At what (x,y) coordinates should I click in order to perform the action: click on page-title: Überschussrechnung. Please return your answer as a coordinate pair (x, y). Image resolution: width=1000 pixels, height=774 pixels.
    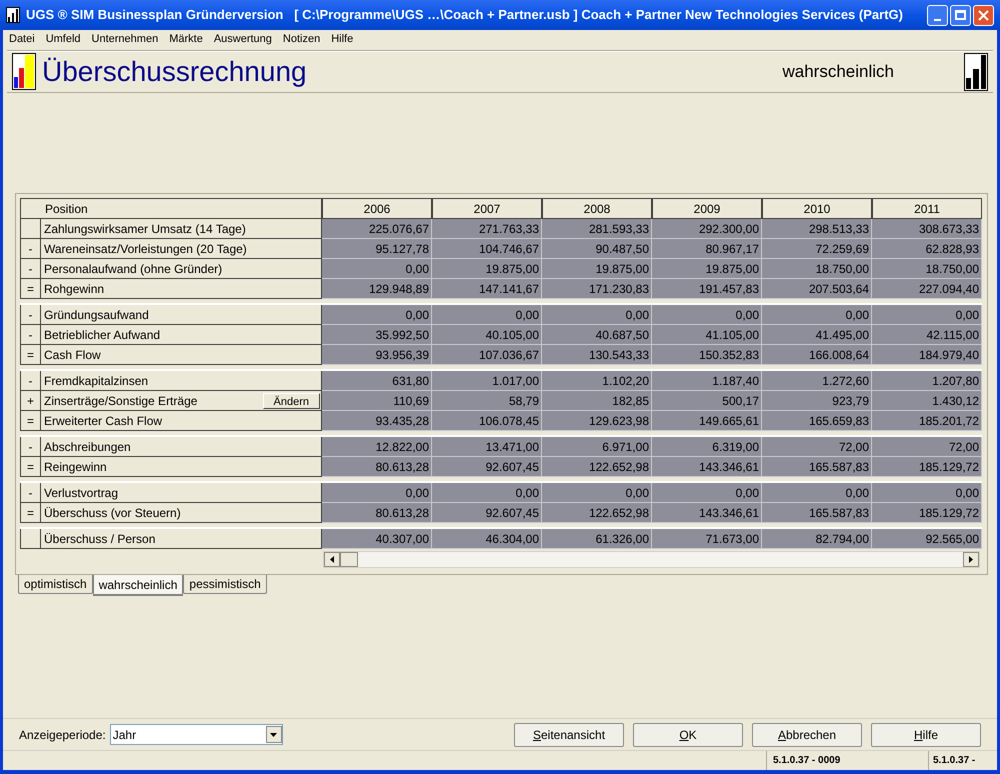
    Looking at the image, I should click on (175, 72).